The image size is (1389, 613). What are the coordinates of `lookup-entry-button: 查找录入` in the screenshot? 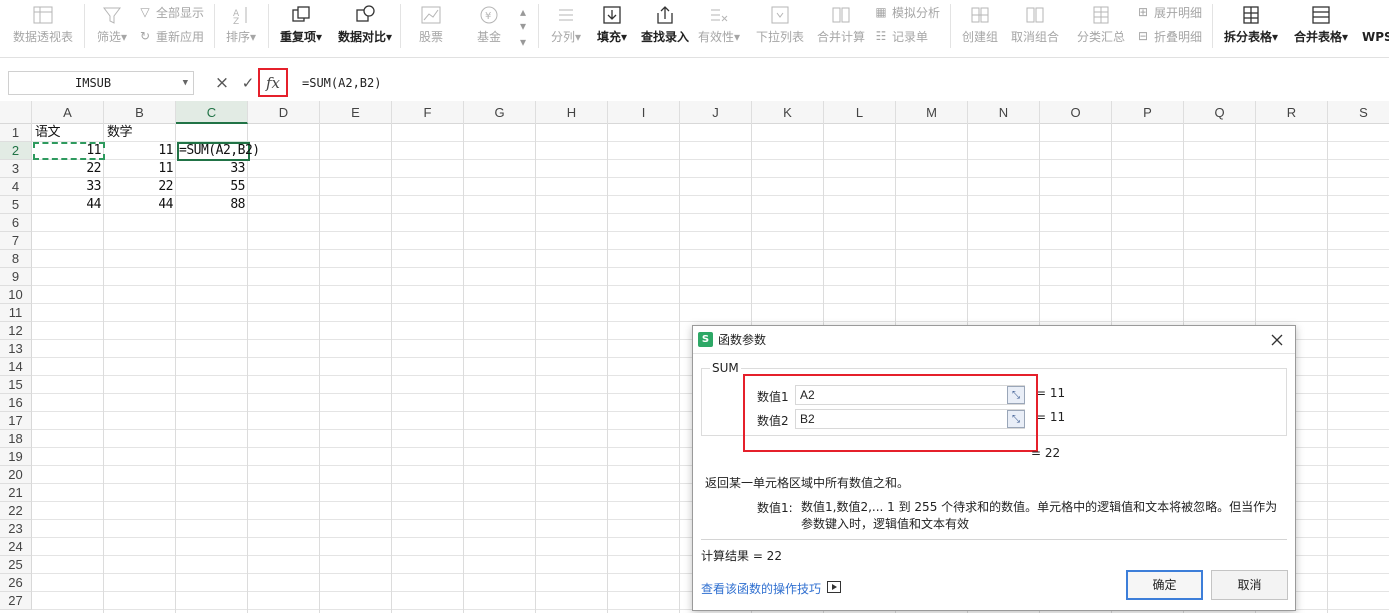 It's located at (665, 26).